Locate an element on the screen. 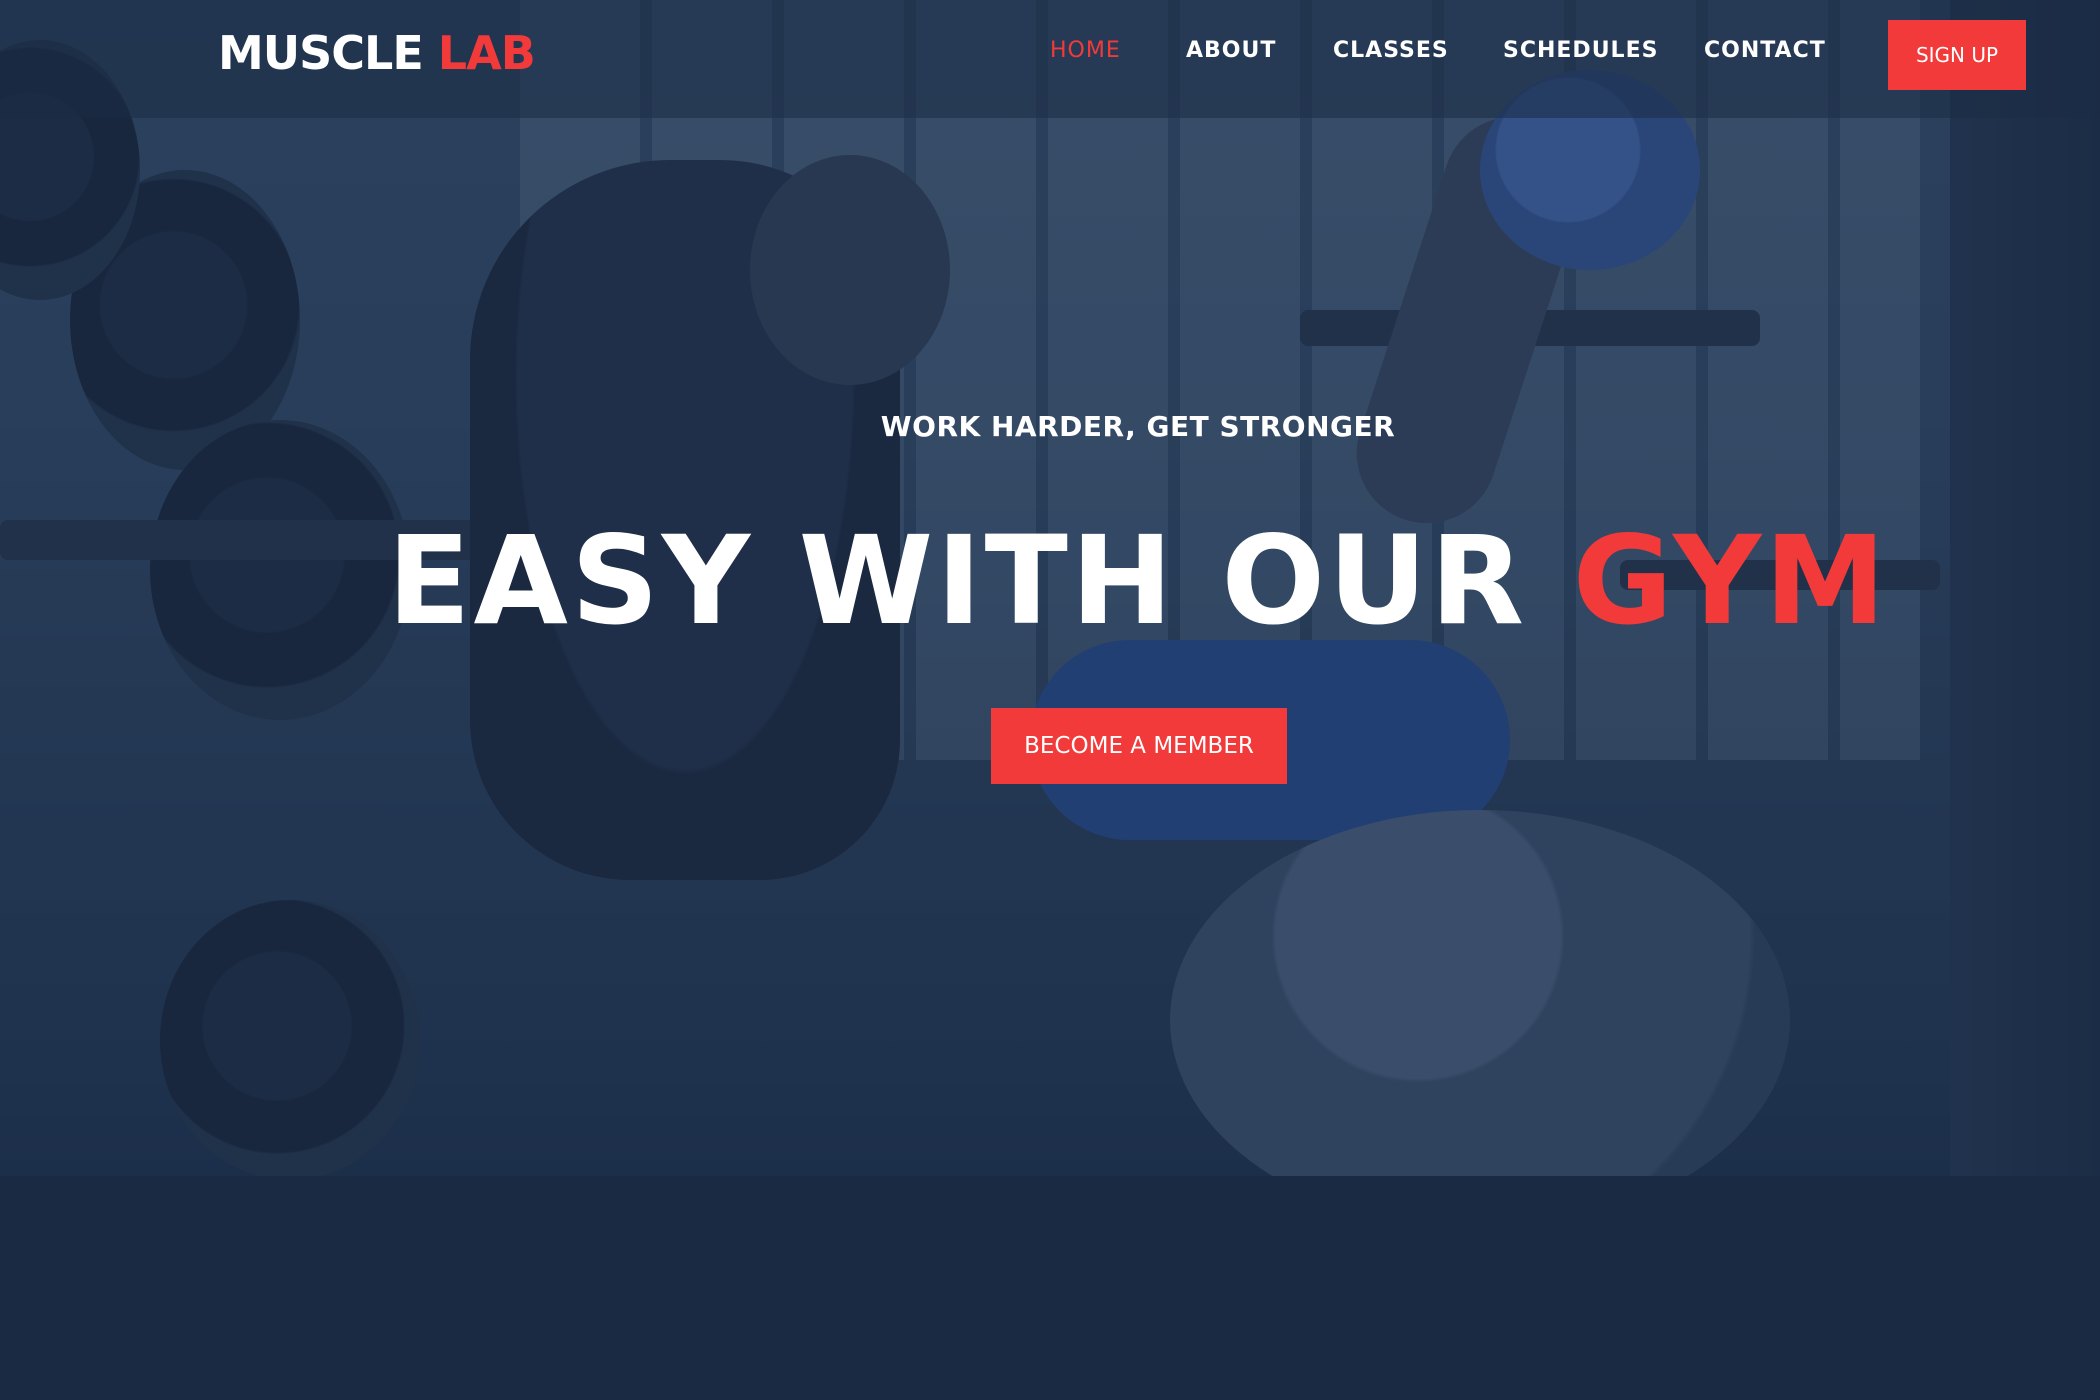  hero-tagline: WORK HARDER, GET STRONGER is located at coordinates (1138, 426).